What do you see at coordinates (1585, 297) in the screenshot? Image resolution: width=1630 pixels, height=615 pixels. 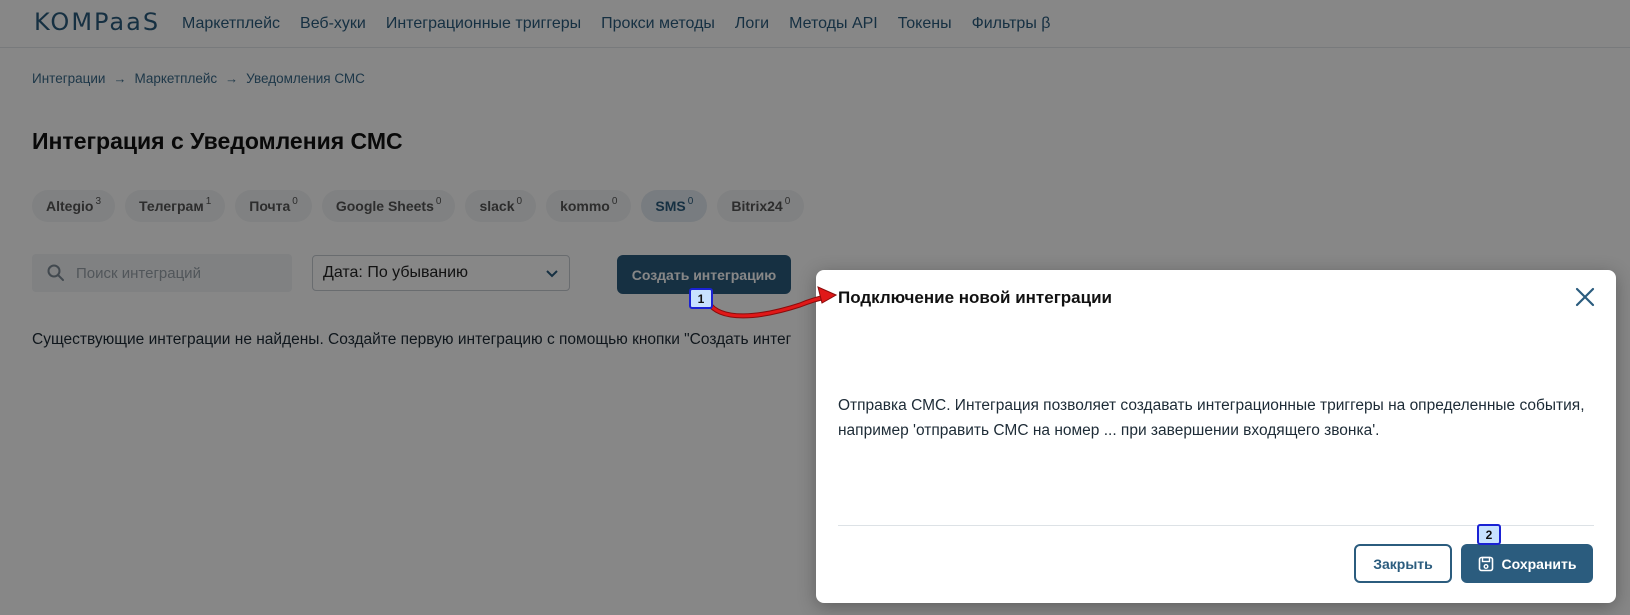 I see `close-icon` at bounding box center [1585, 297].